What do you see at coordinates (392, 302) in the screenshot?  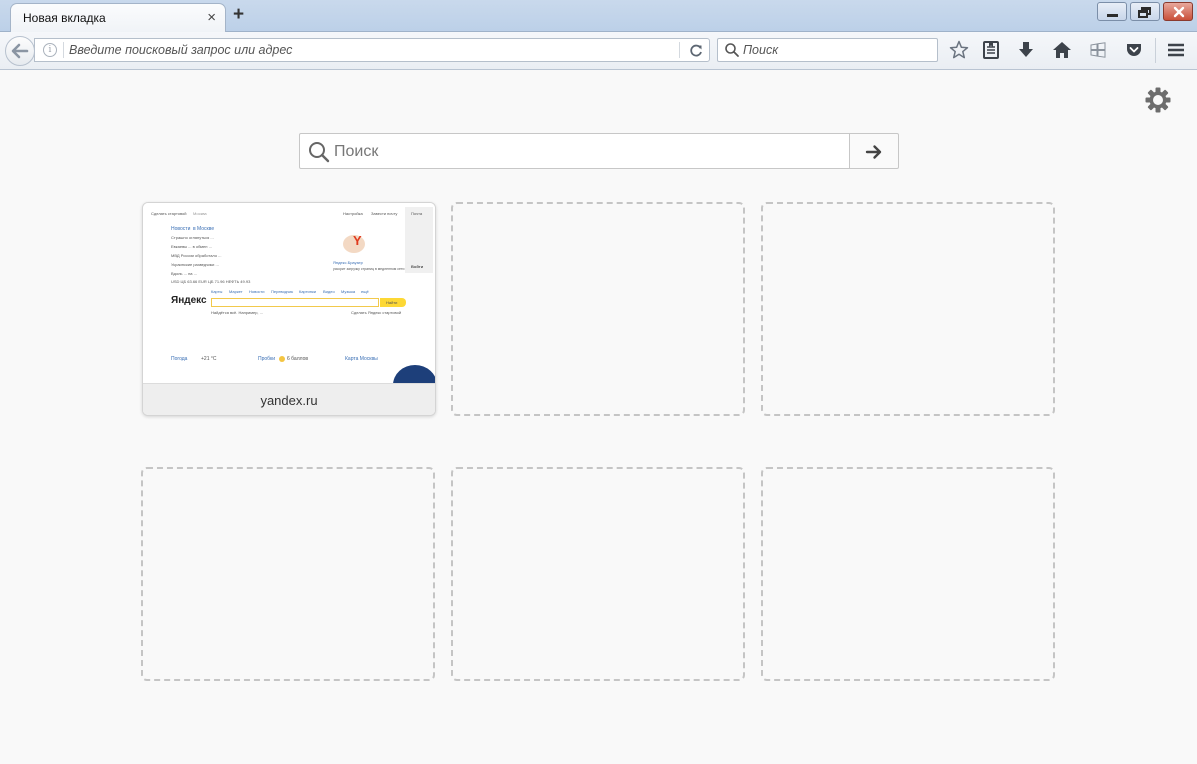 I see `thumb-text: Найти` at bounding box center [392, 302].